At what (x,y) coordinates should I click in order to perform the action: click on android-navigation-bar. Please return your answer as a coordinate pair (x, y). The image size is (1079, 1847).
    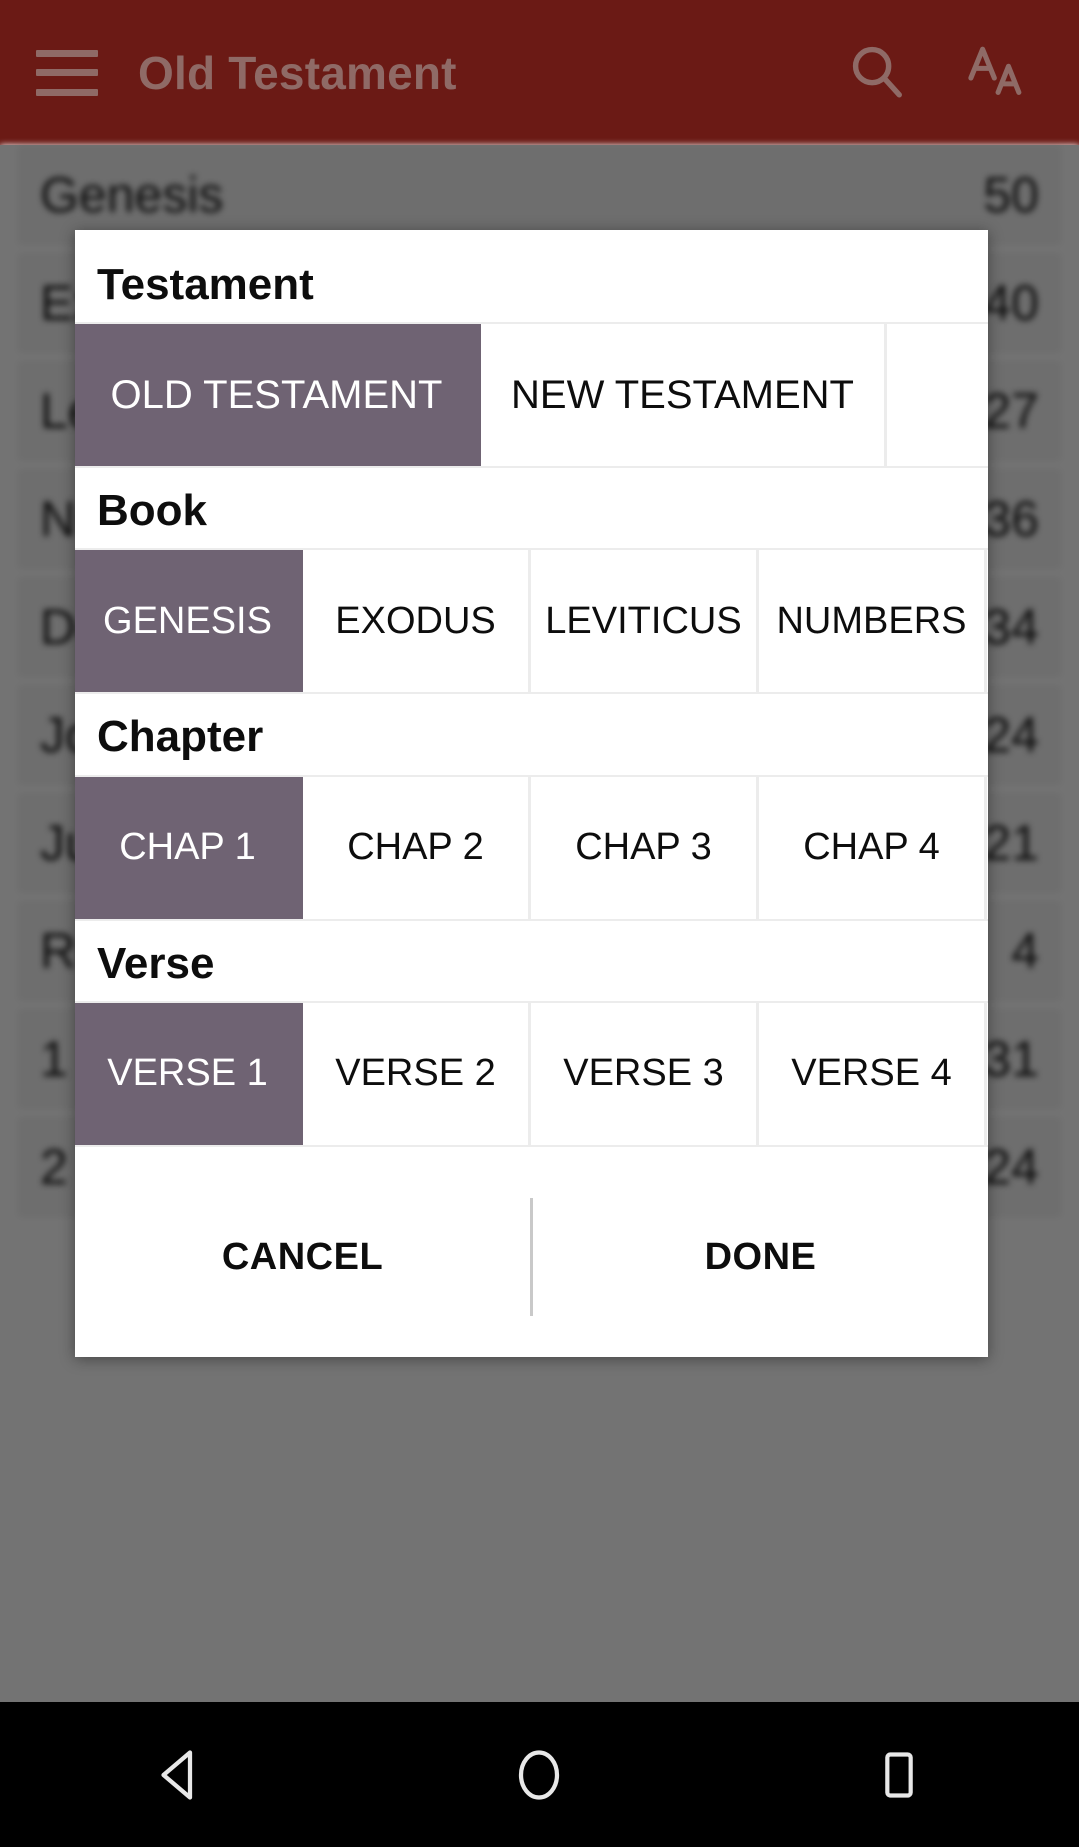
    Looking at the image, I should click on (539, 1774).